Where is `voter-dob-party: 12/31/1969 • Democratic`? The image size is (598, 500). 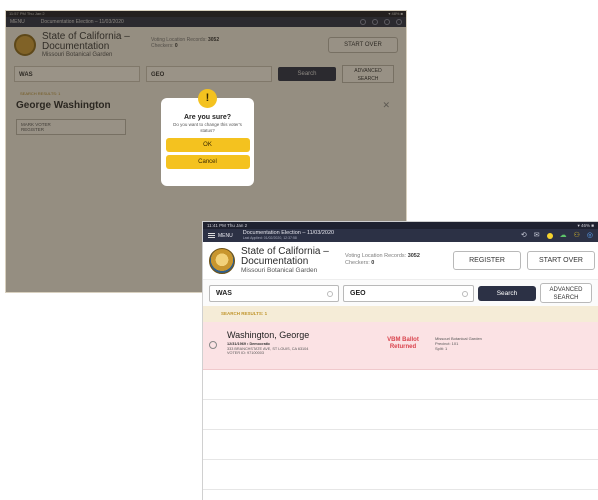
voter-dob-party: 12/31/1969 • Democratic is located at coordinates (249, 344).